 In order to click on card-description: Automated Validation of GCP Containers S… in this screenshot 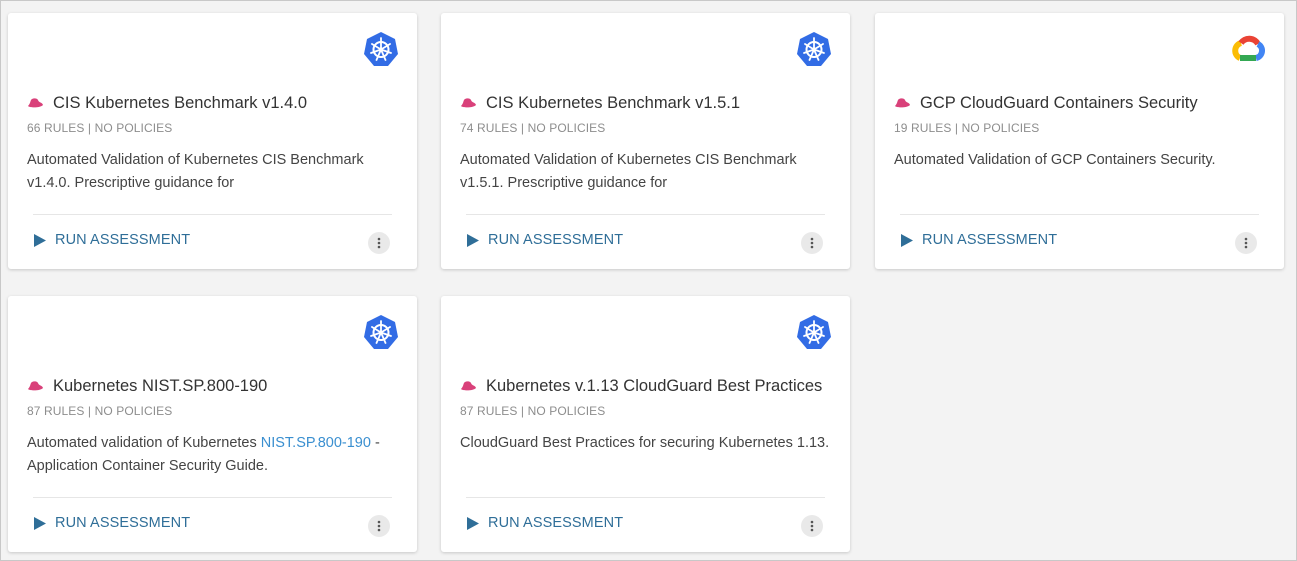, I will do `click(1080, 171)`.